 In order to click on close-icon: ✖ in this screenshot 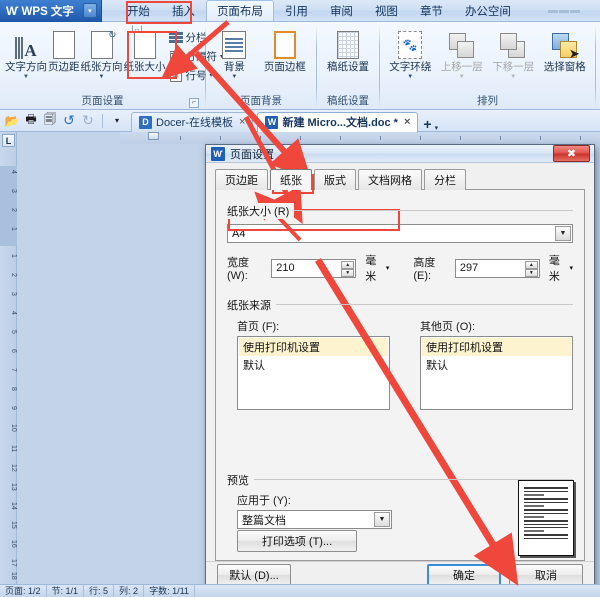, I will do `click(571, 153)`.